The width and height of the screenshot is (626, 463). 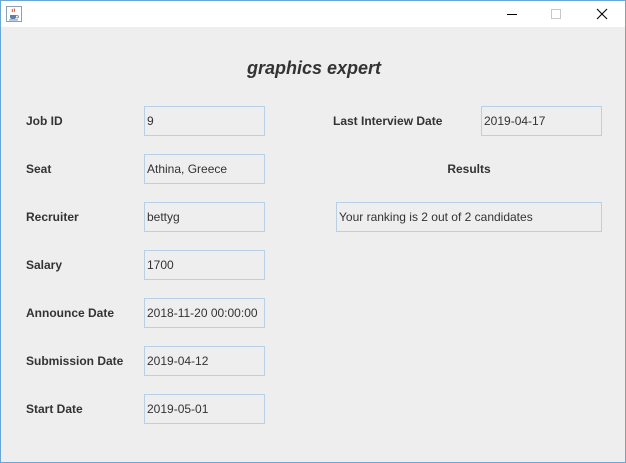 What do you see at coordinates (313, 14) in the screenshot?
I see `title-bar` at bounding box center [313, 14].